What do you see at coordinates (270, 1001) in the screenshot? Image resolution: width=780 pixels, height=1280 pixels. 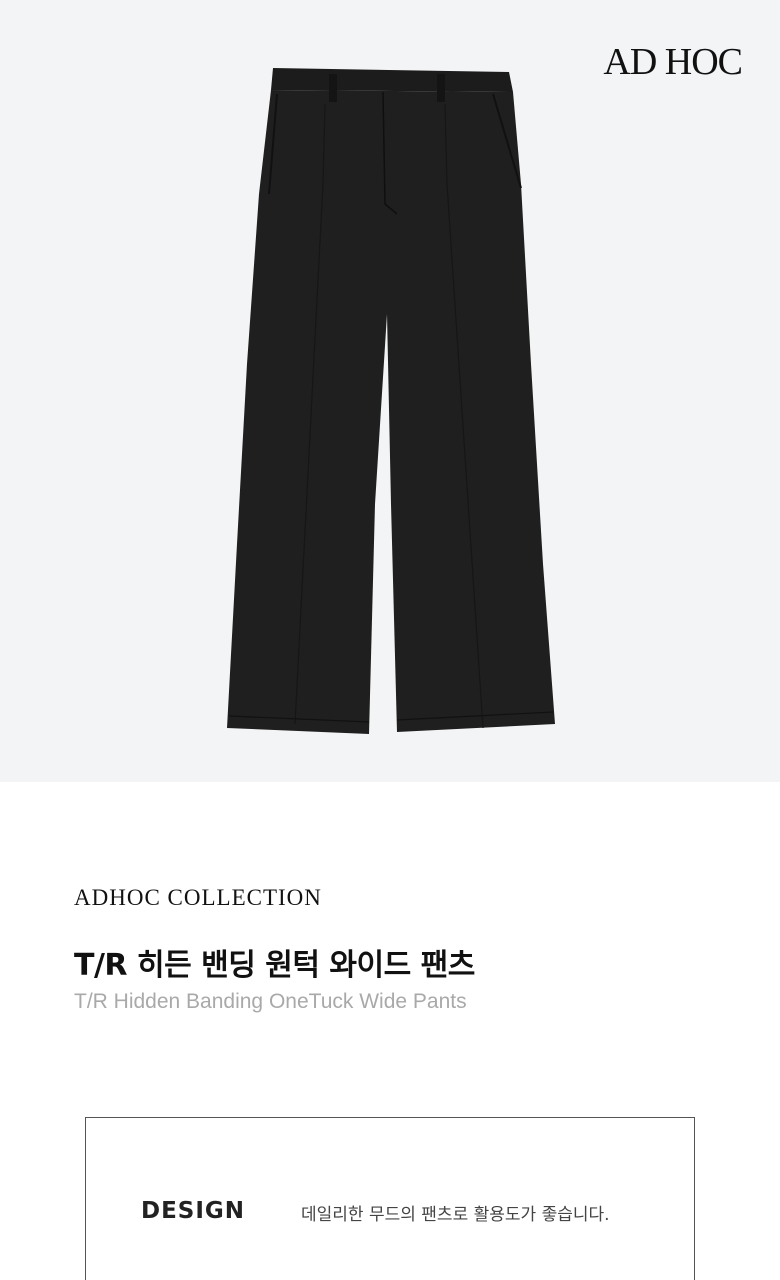 I see `product-title-english: T/R Hidden Banding OneTuck Wide Pants` at bounding box center [270, 1001].